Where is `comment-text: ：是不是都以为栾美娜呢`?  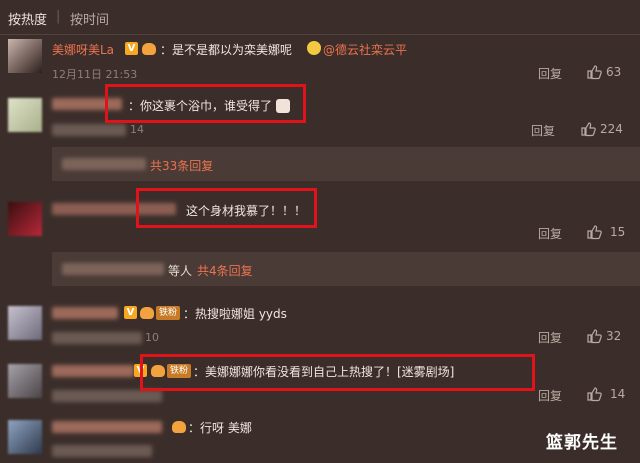
comment-text: ：是不是都以为栾美娜呢 is located at coordinates (226, 50).